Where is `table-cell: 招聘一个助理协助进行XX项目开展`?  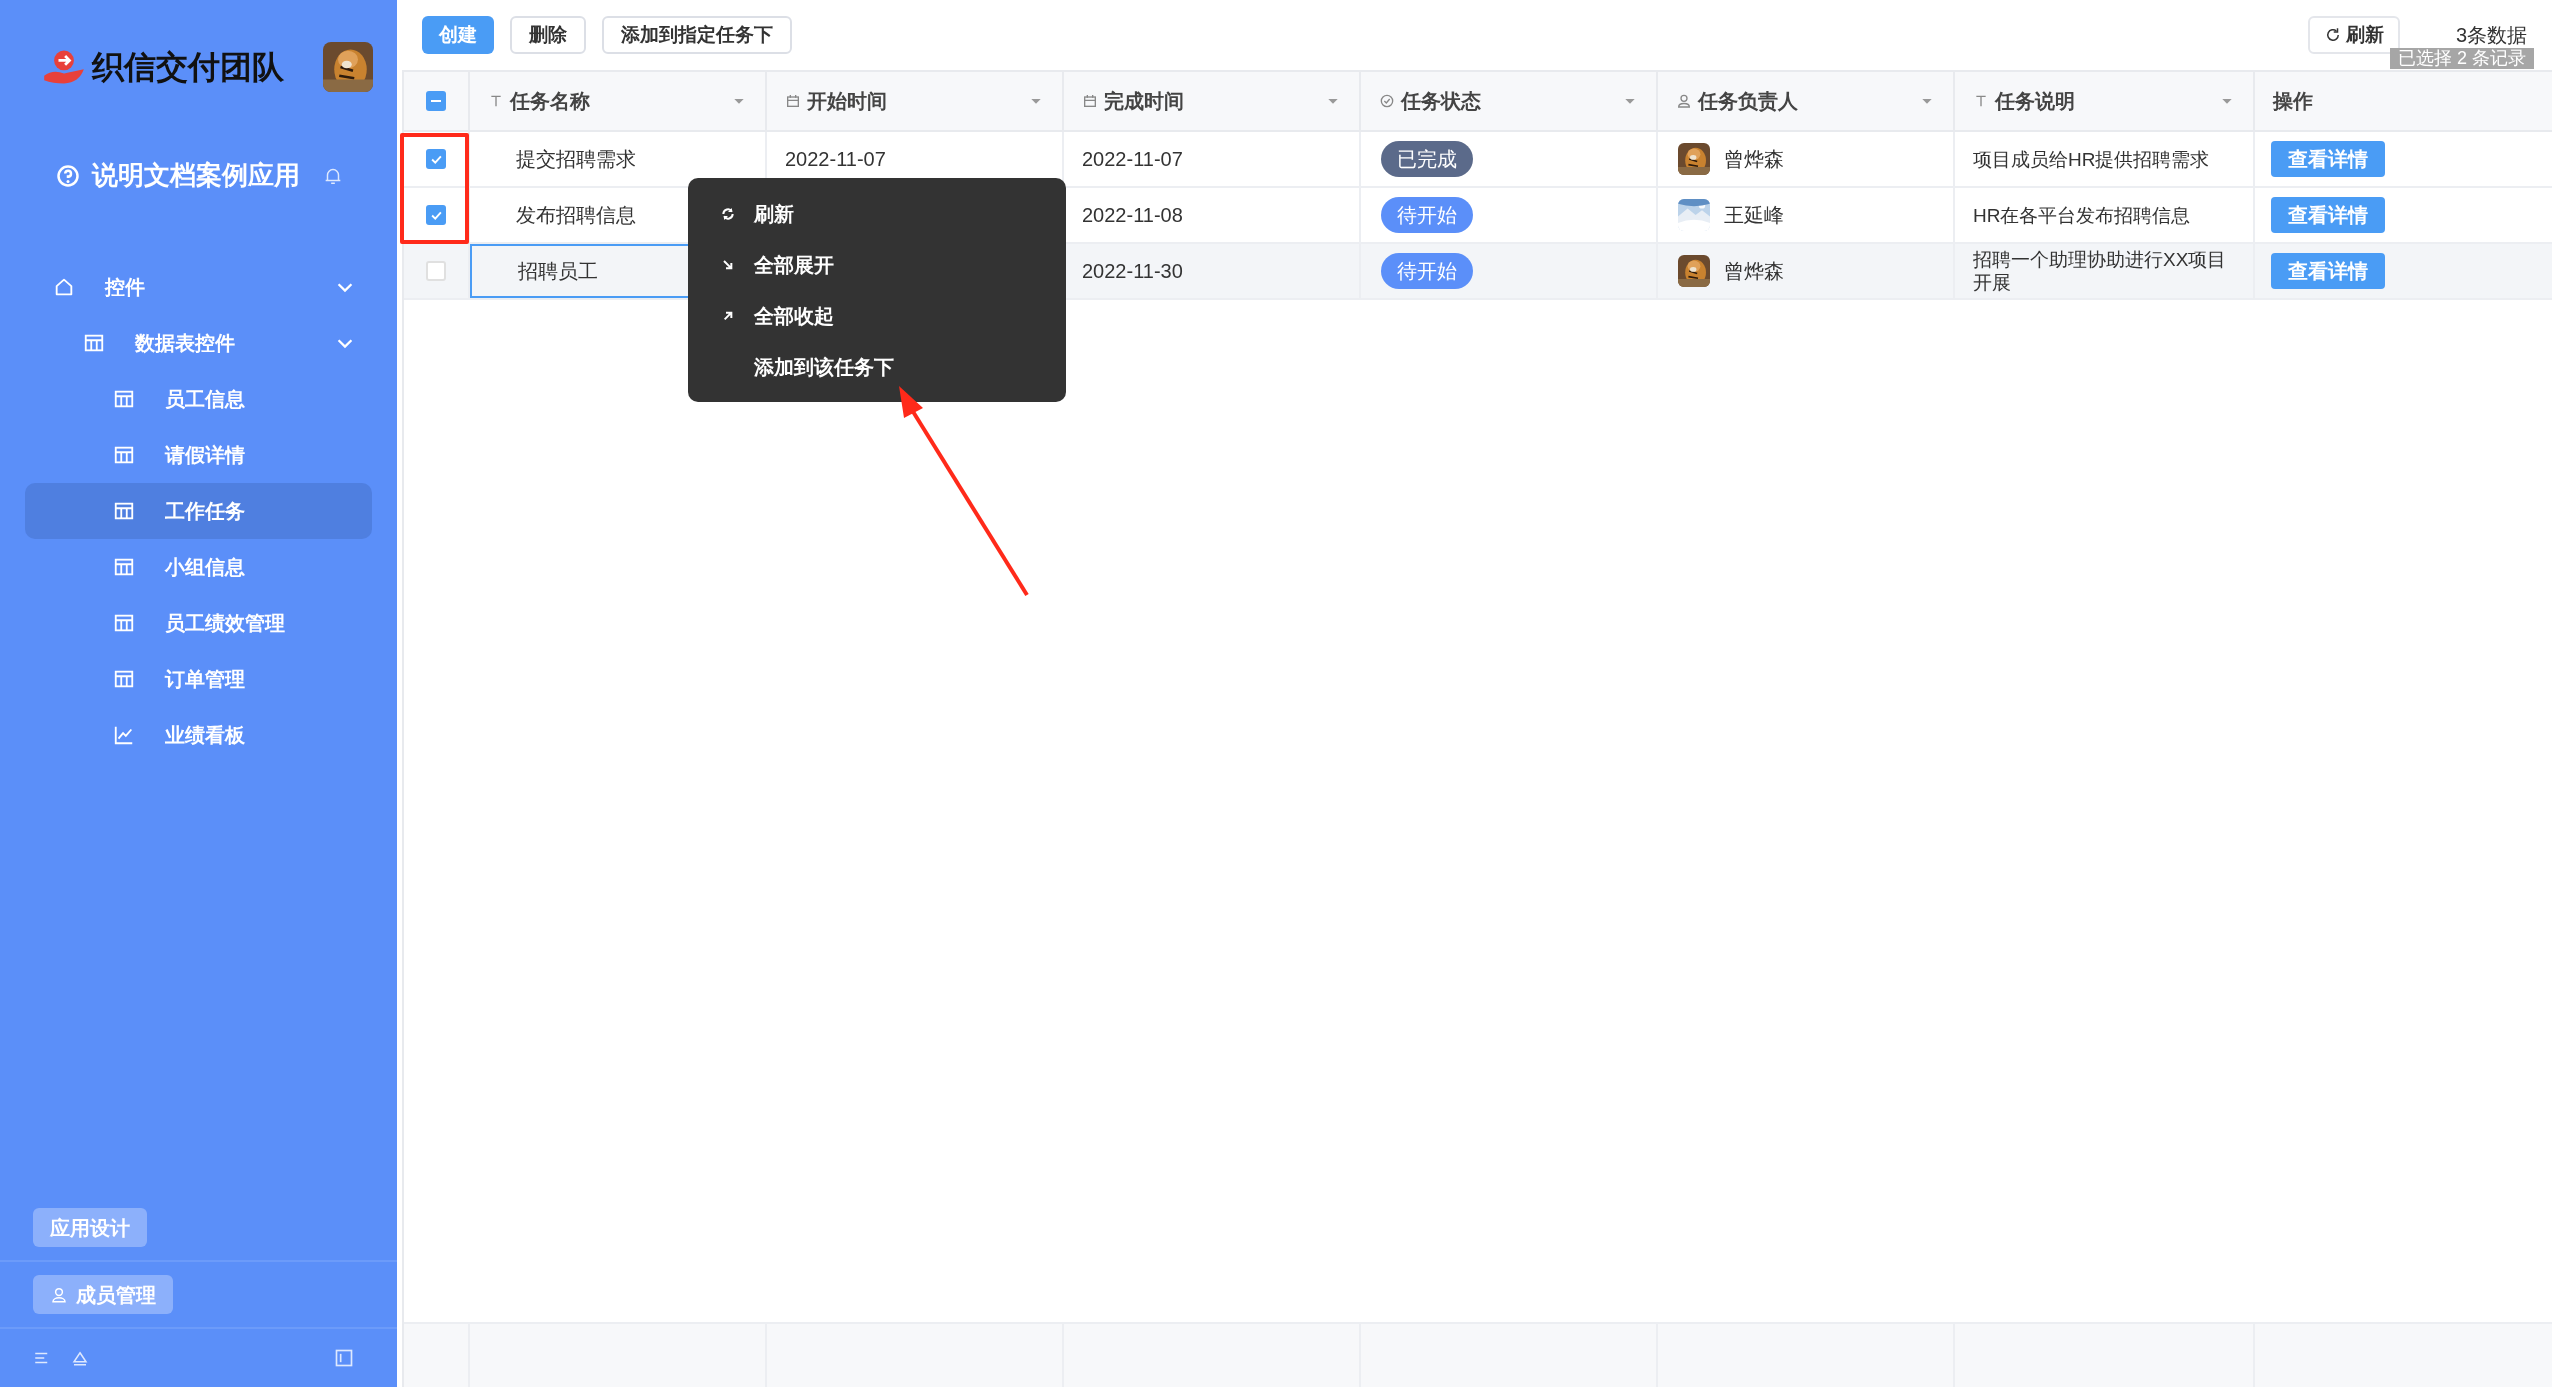
table-cell: 招聘一个助理协助进行XX项目开展 is located at coordinates (2105, 271).